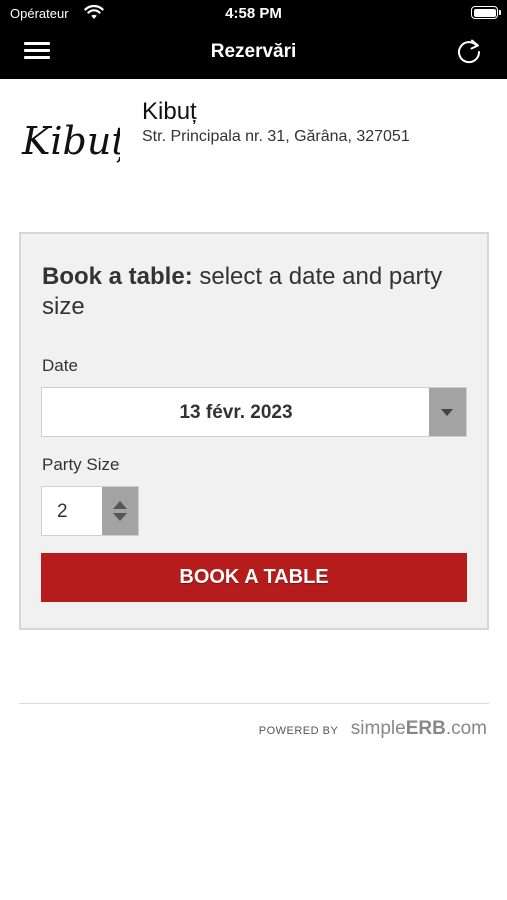  Describe the element at coordinates (120, 511) in the screenshot. I see `up-down-arrows-icon` at that location.